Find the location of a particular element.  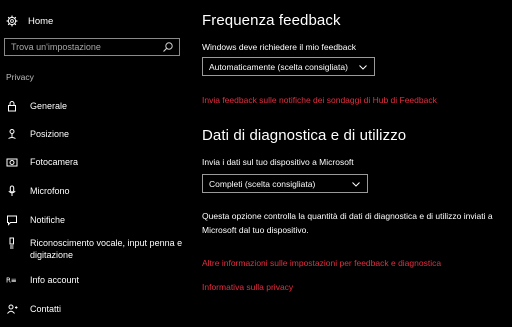

home-nav-item: Home is located at coordinates (29, 21).